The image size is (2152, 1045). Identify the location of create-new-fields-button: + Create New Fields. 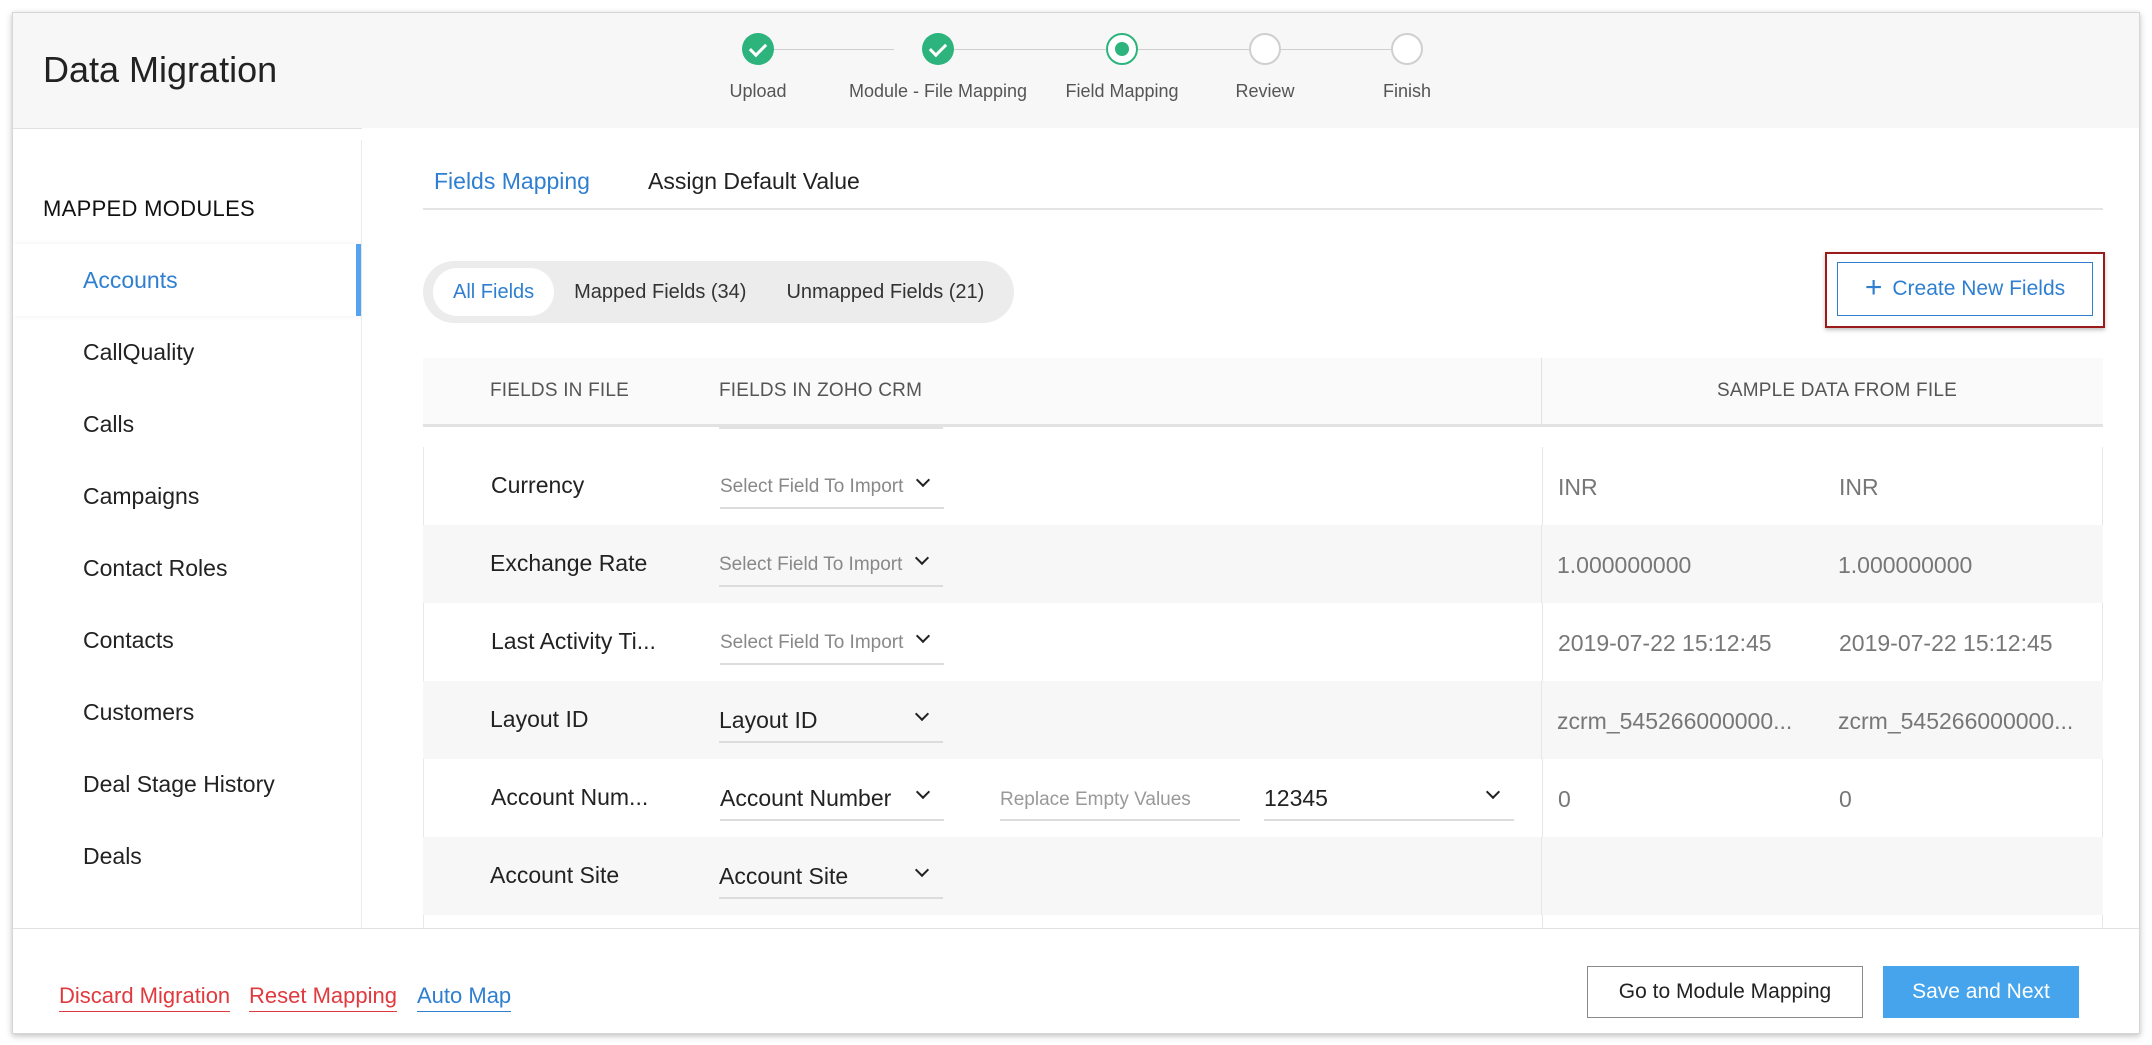
(1965, 289).